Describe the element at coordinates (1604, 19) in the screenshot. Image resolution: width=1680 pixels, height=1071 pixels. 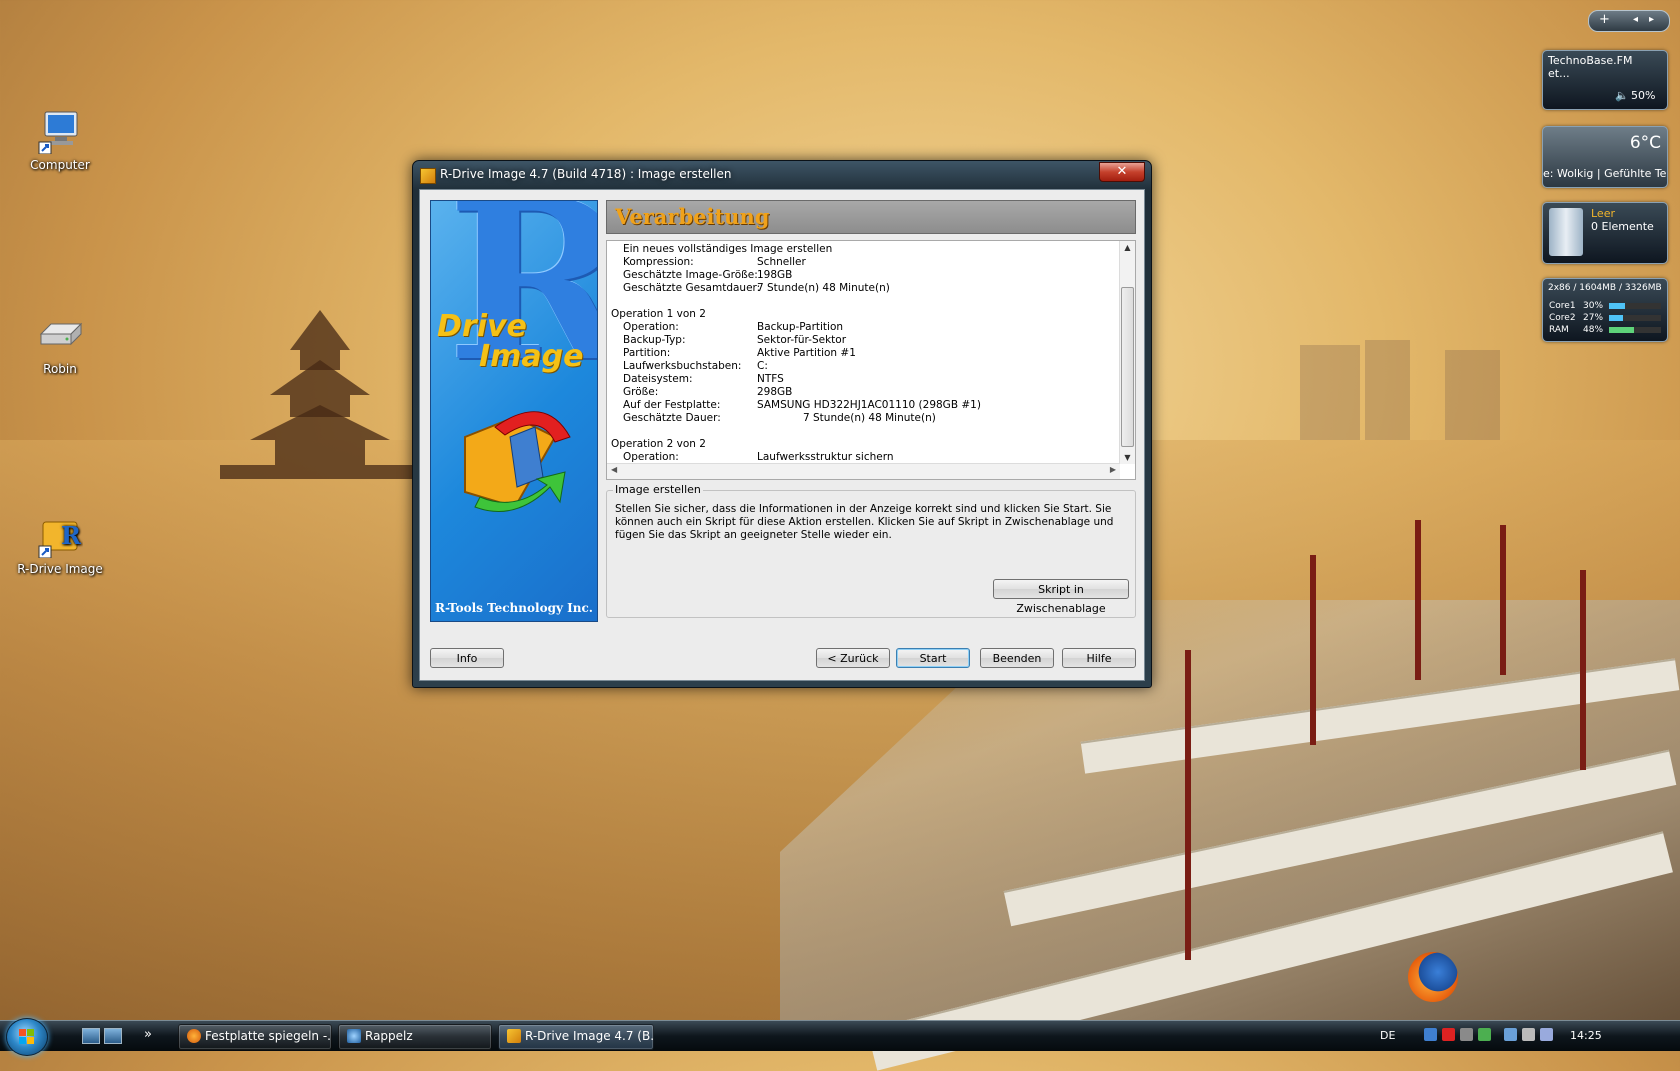
I see `add-gadget-icon: +` at that location.